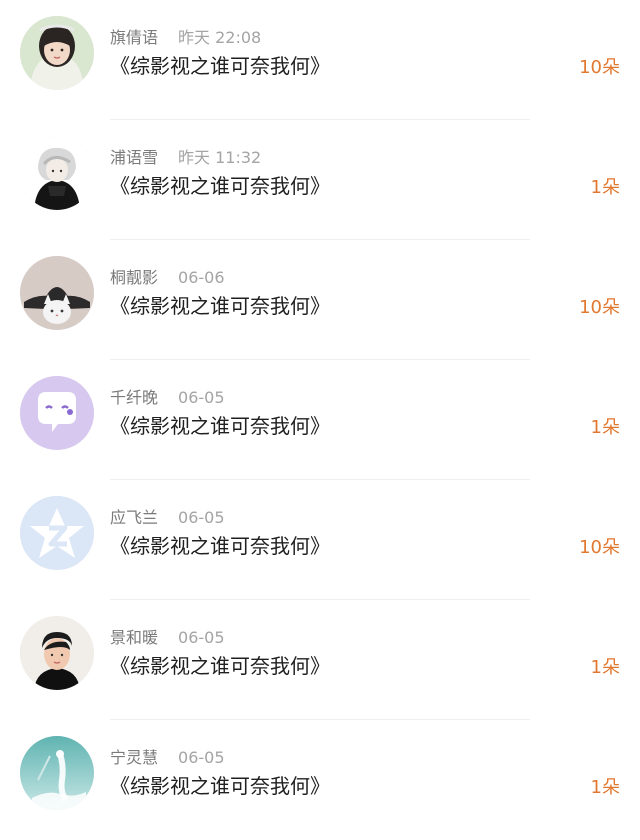 The image size is (640, 840). What do you see at coordinates (57, 173) in the screenshot?
I see `anime-character-avatar` at bounding box center [57, 173].